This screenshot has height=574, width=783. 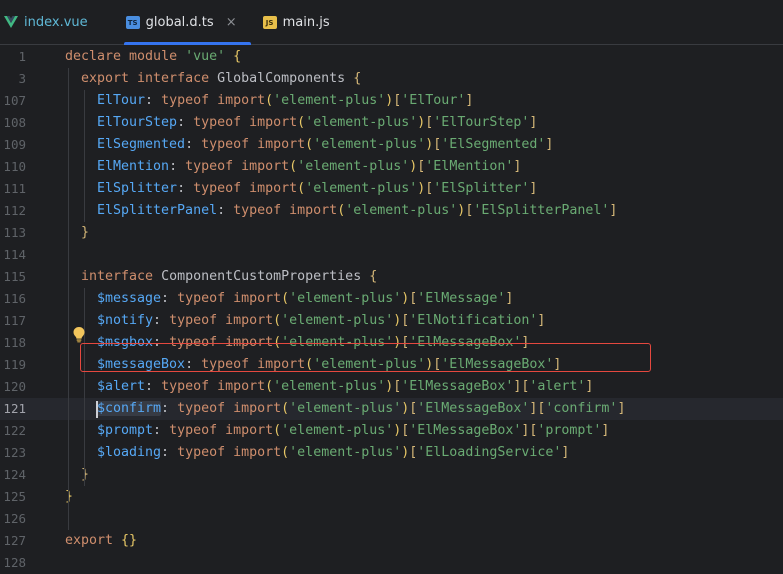 I want to click on code-token: $loading, so click(x=129, y=452).